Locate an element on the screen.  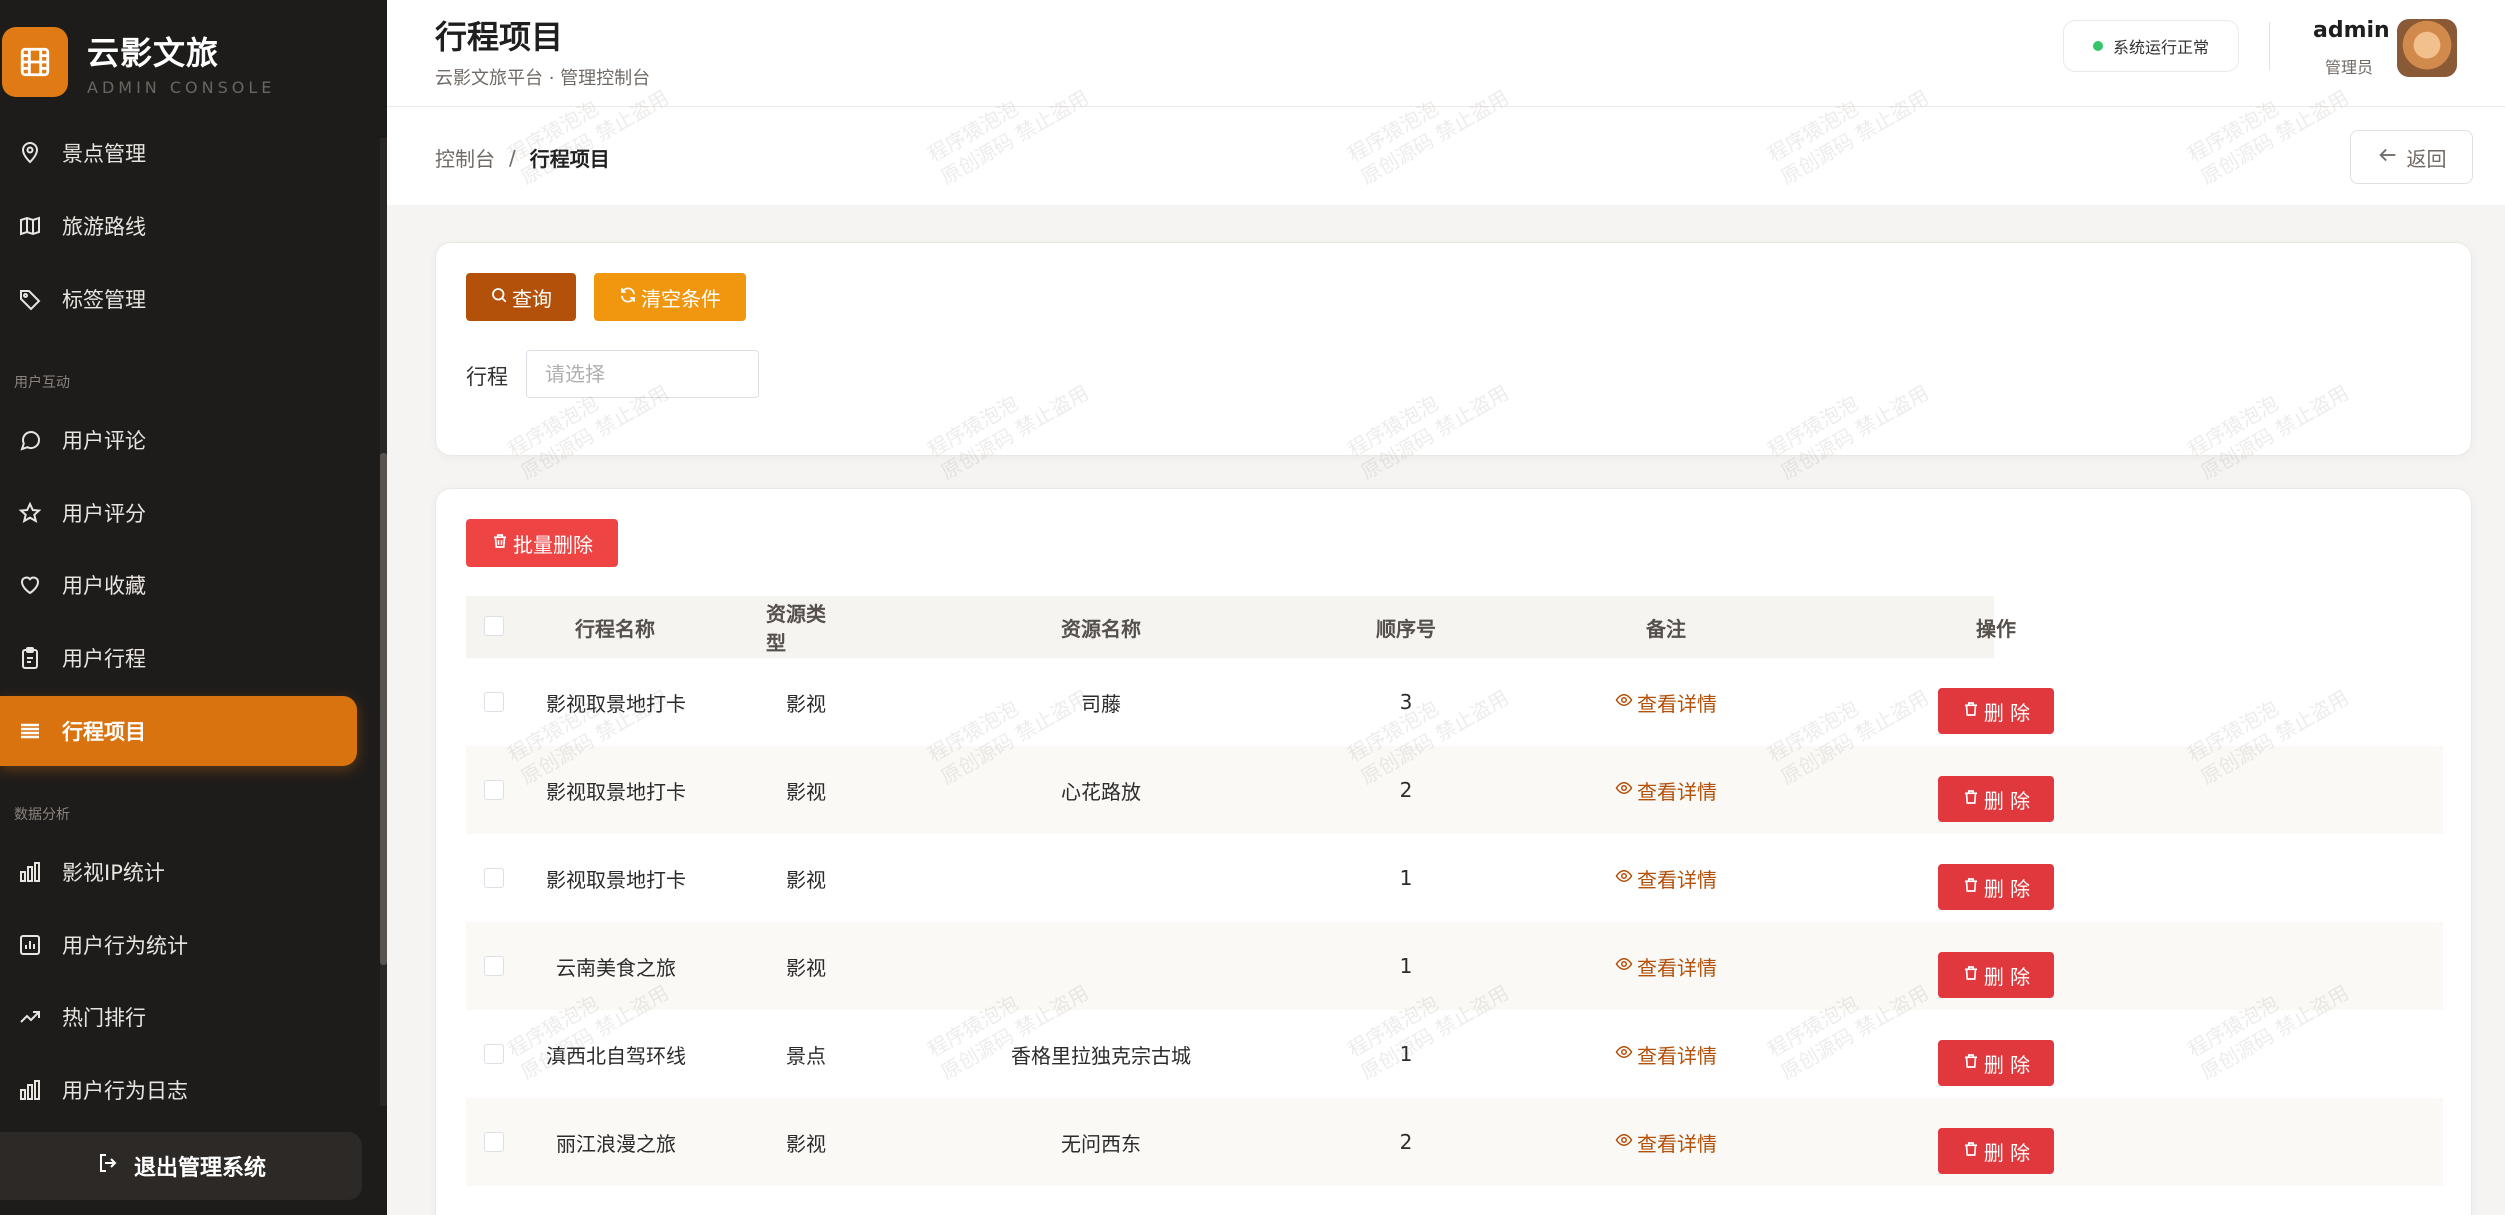
col-resource-name: 资源名称 is located at coordinates (1101, 628).